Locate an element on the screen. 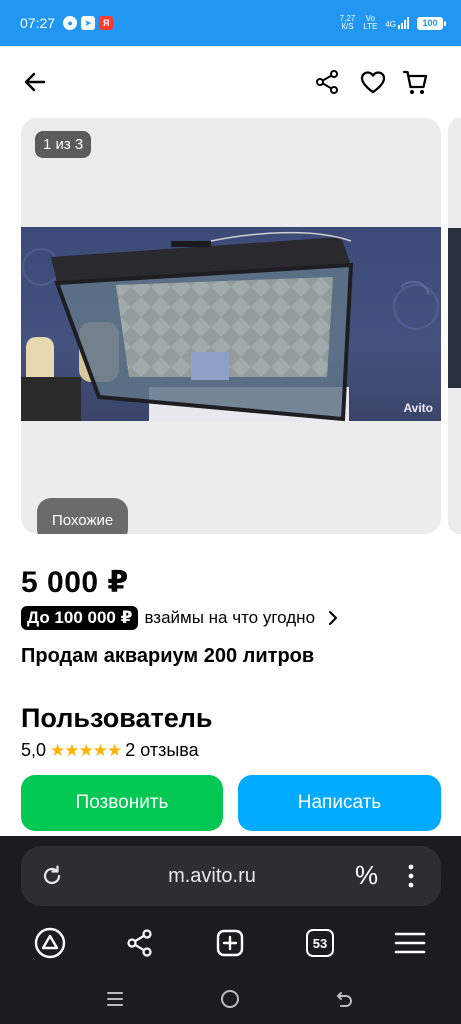 Image resolution: width=461 pixels, height=1024 pixels. rating-value: 5,0 is located at coordinates (34, 750).